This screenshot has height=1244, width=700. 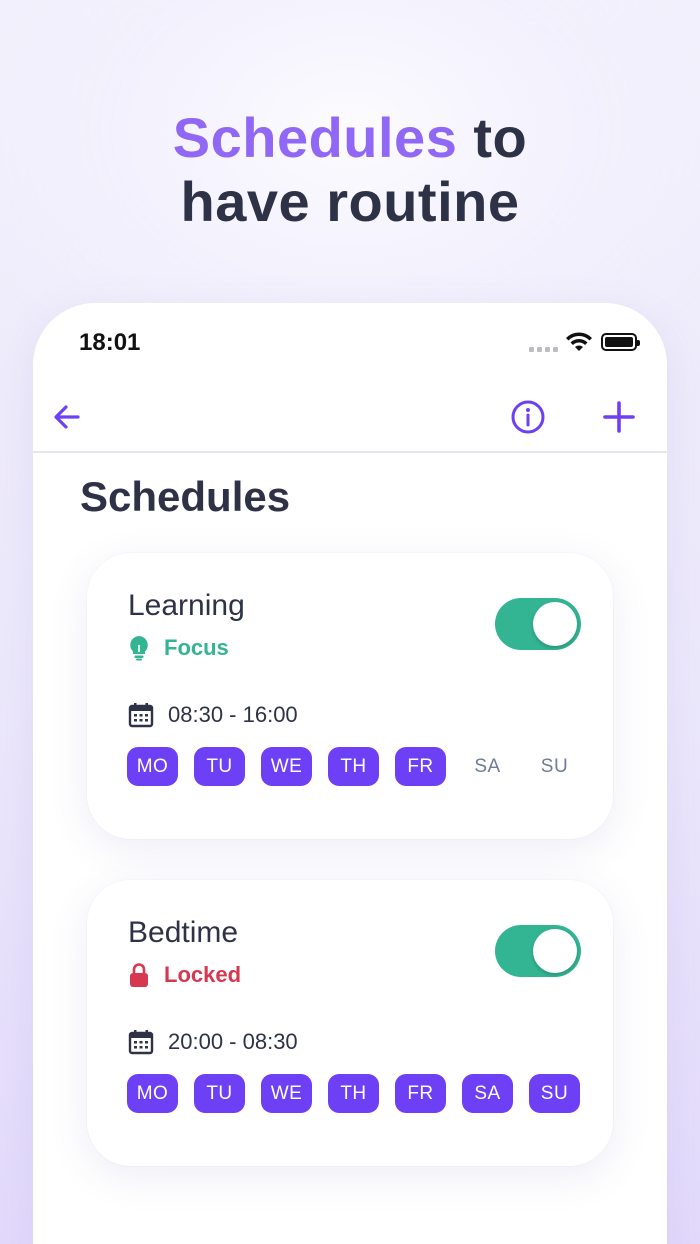 I want to click on lightbulb-icon, so click(x=139, y=648).